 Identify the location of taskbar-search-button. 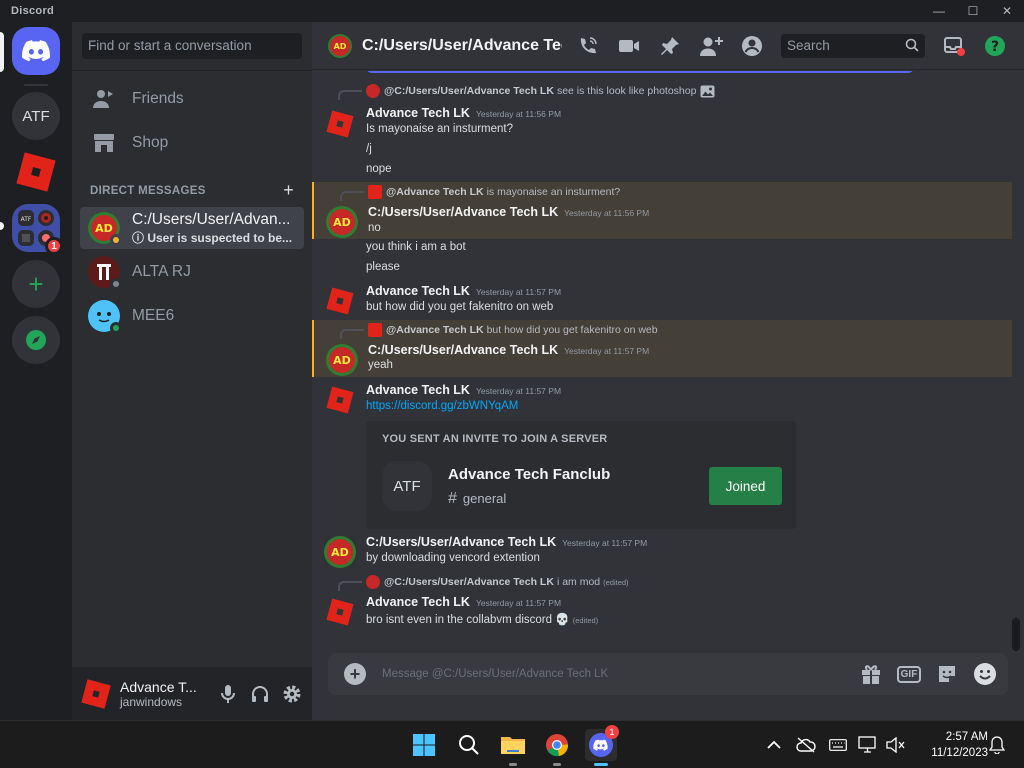
(469, 745).